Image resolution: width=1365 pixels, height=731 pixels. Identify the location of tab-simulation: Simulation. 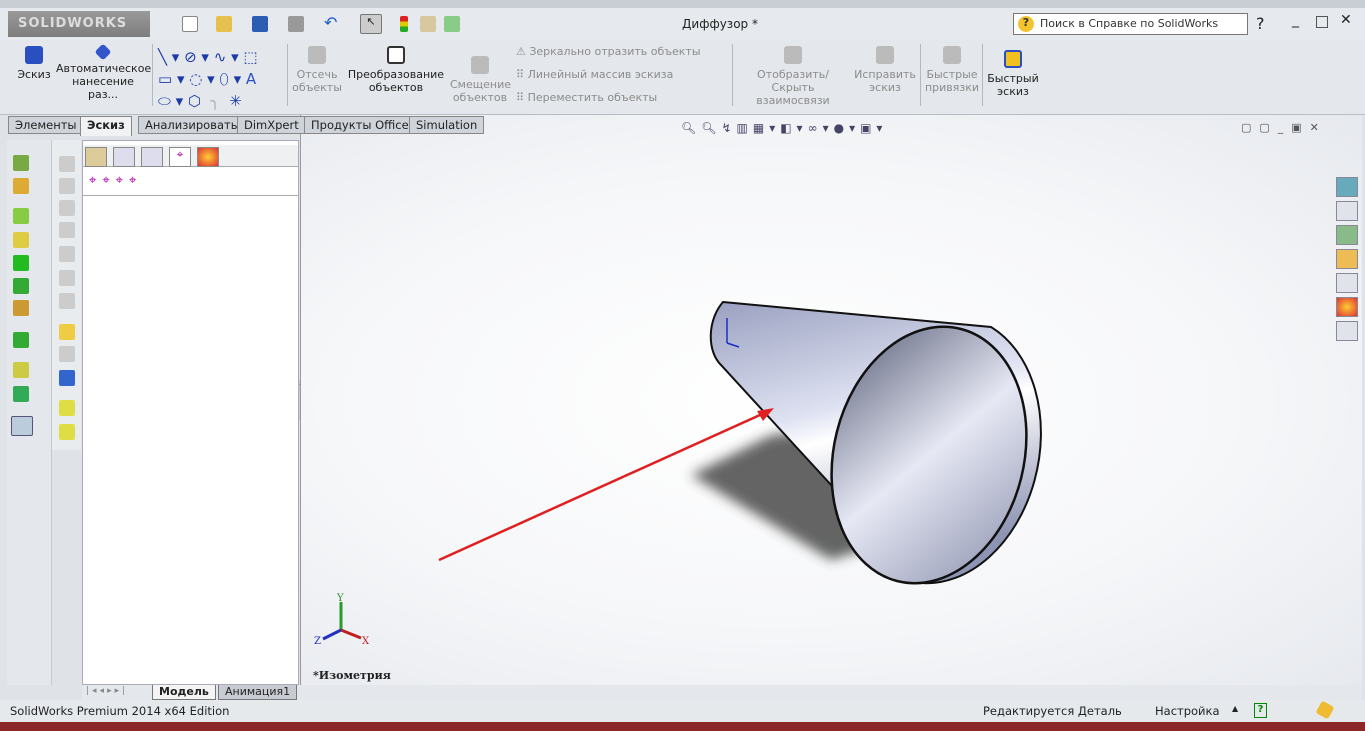
(447, 125).